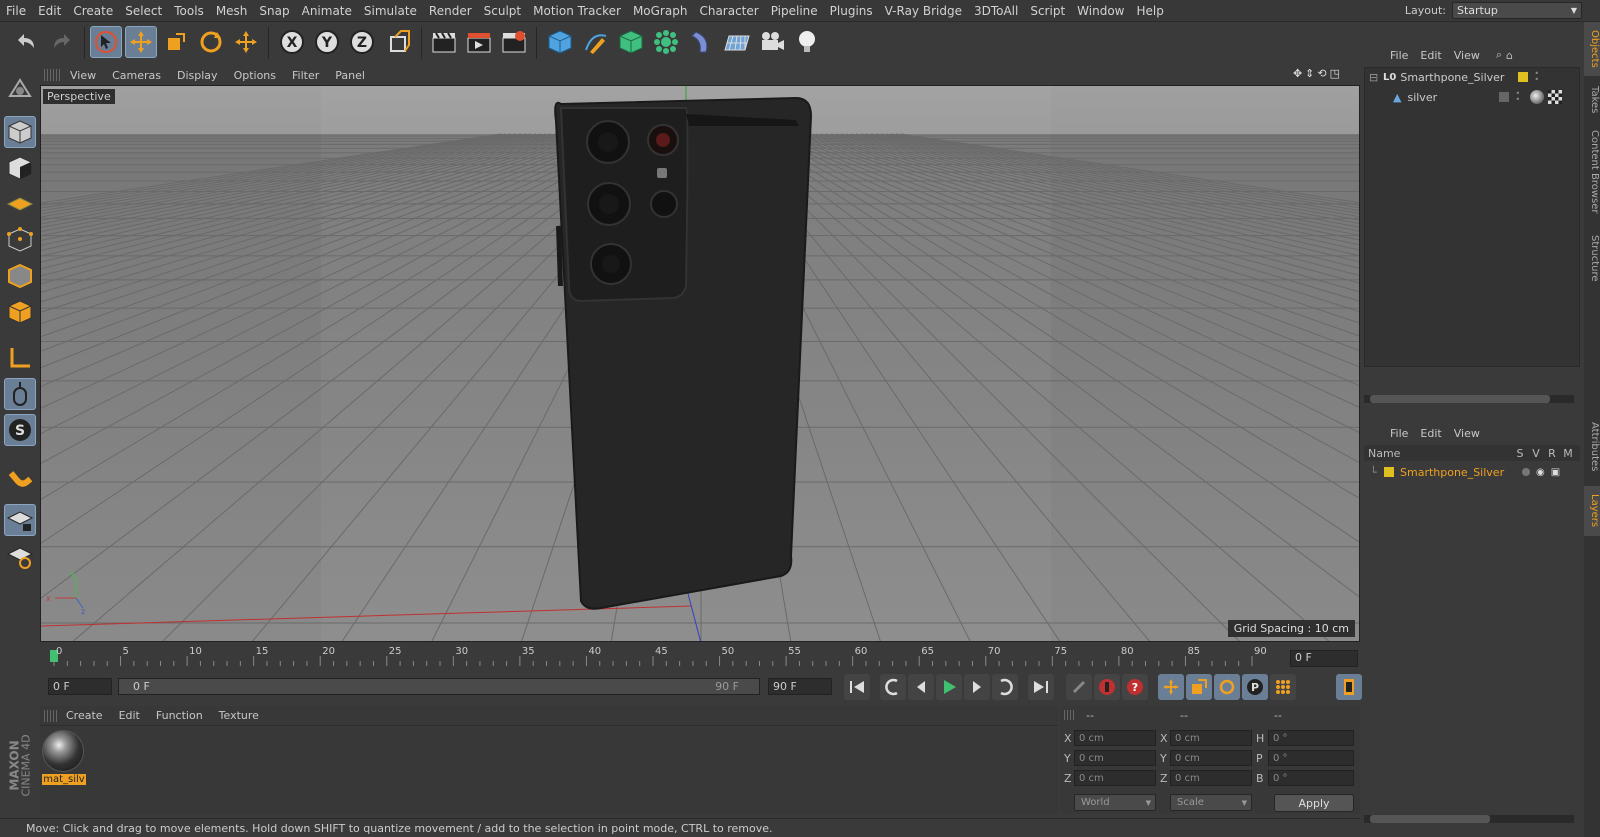 This screenshot has width=1600, height=837. What do you see at coordinates (1399, 55) in the screenshot?
I see `object-menu-file: File` at bounding box center [1399, 55].